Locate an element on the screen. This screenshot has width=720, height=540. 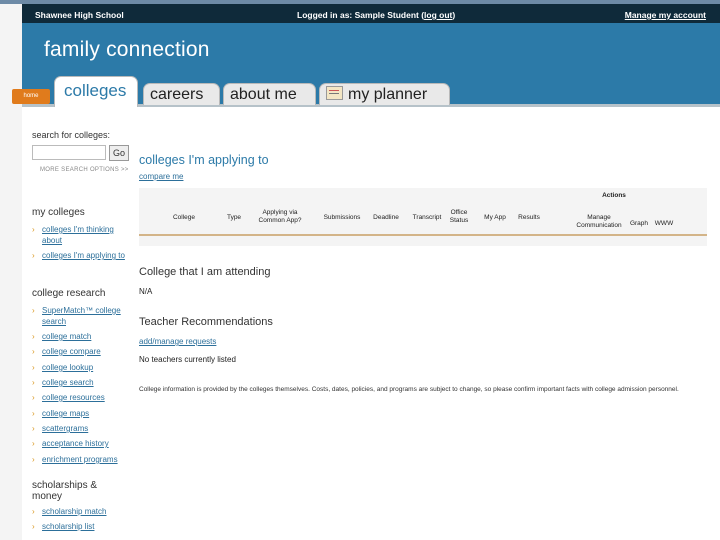
col-results: Results is located at coordinates (529, 218).